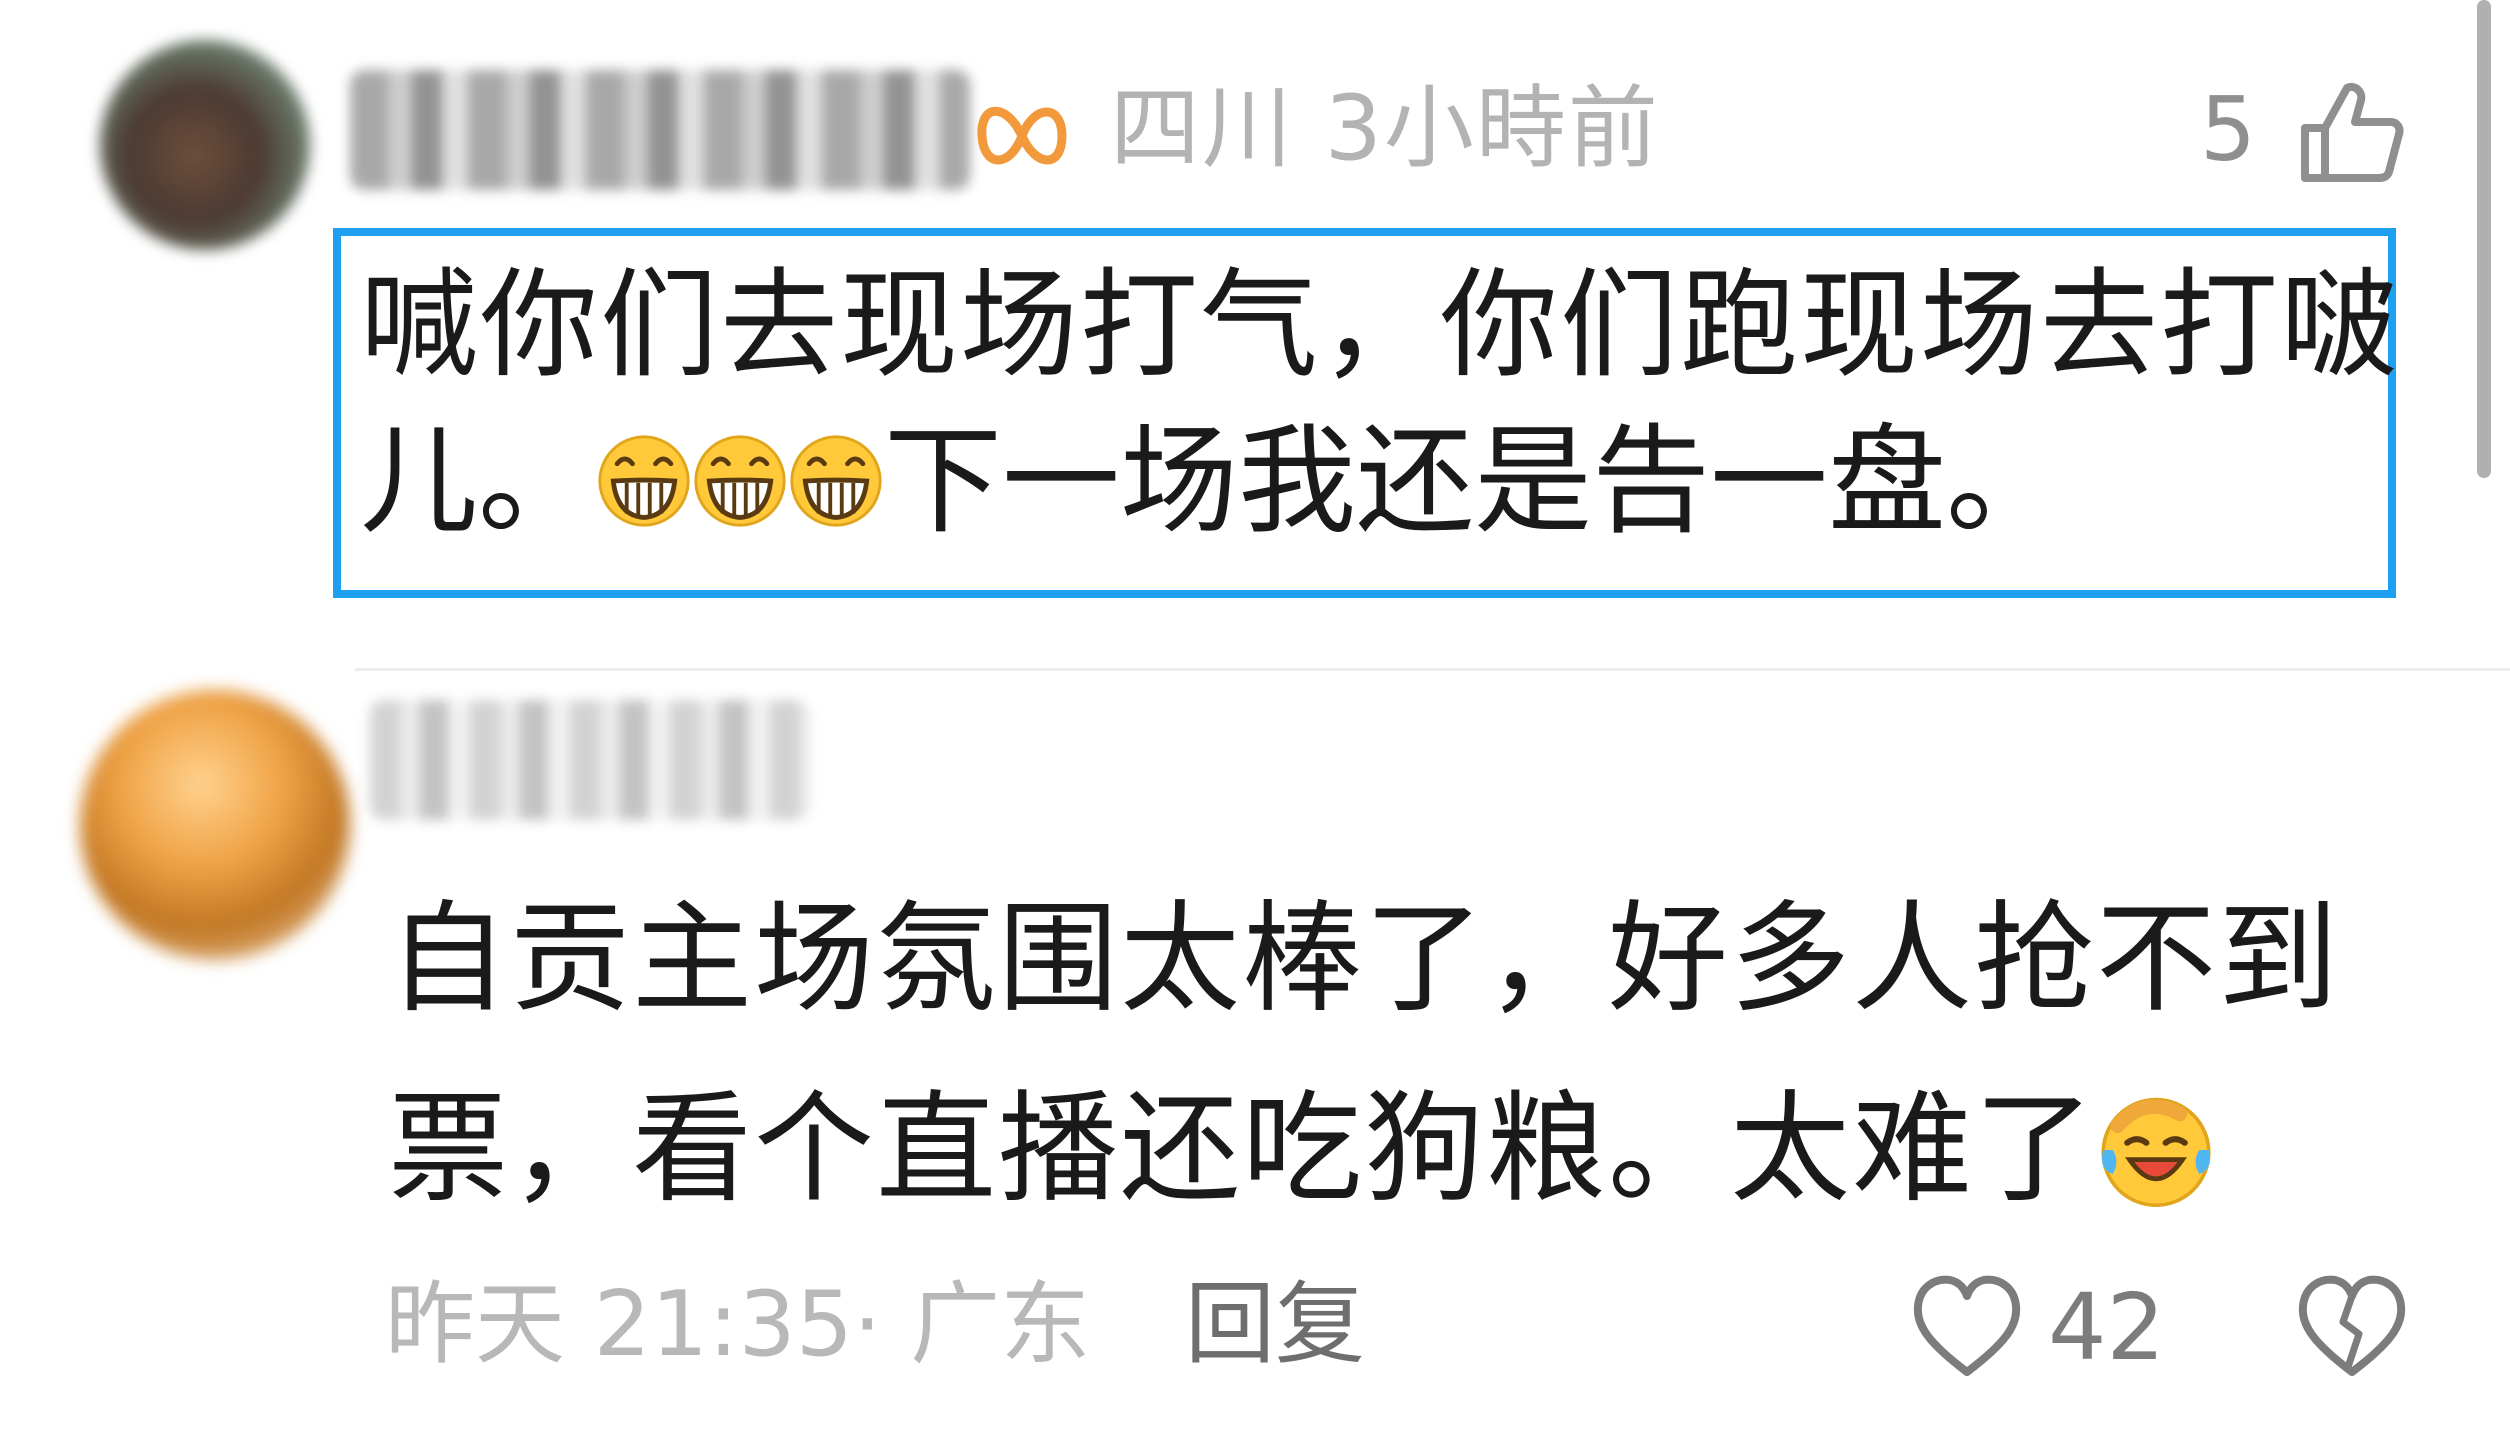 This screenshot has height=1440, width=2510. What do you see at coordinates (2350, 133) in the screenshot?
I see `thumbs-up-icon` at bounding box center [2350, 133].